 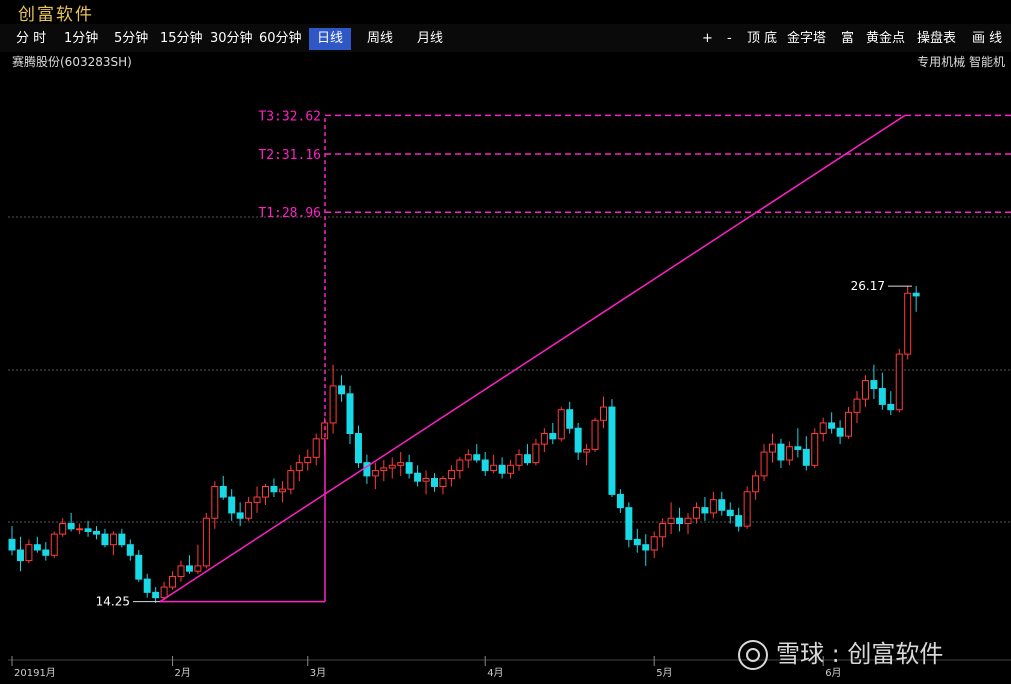 I want to click on x-tick-label: 3月, so click(x=318, y=673).